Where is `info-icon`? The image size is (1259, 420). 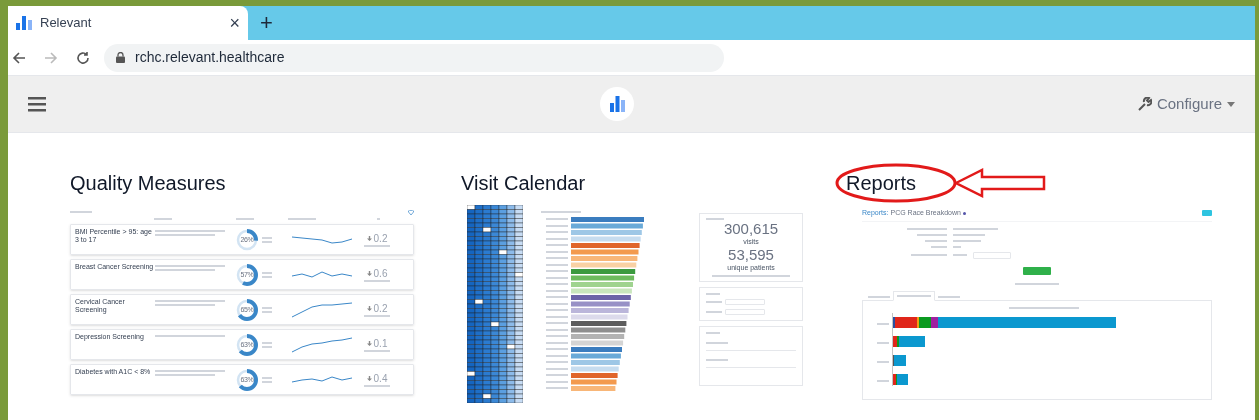 info-icon is located at coordinates (964, 213).